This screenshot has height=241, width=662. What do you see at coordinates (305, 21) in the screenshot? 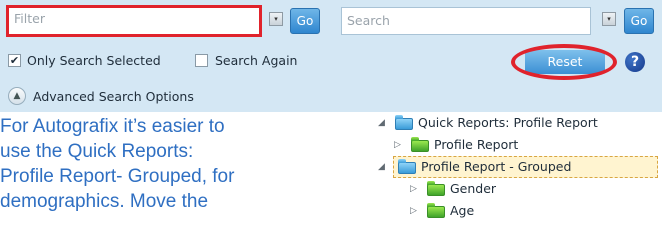
I see `filter-go-button: Go` at bounding box center [305, 21].